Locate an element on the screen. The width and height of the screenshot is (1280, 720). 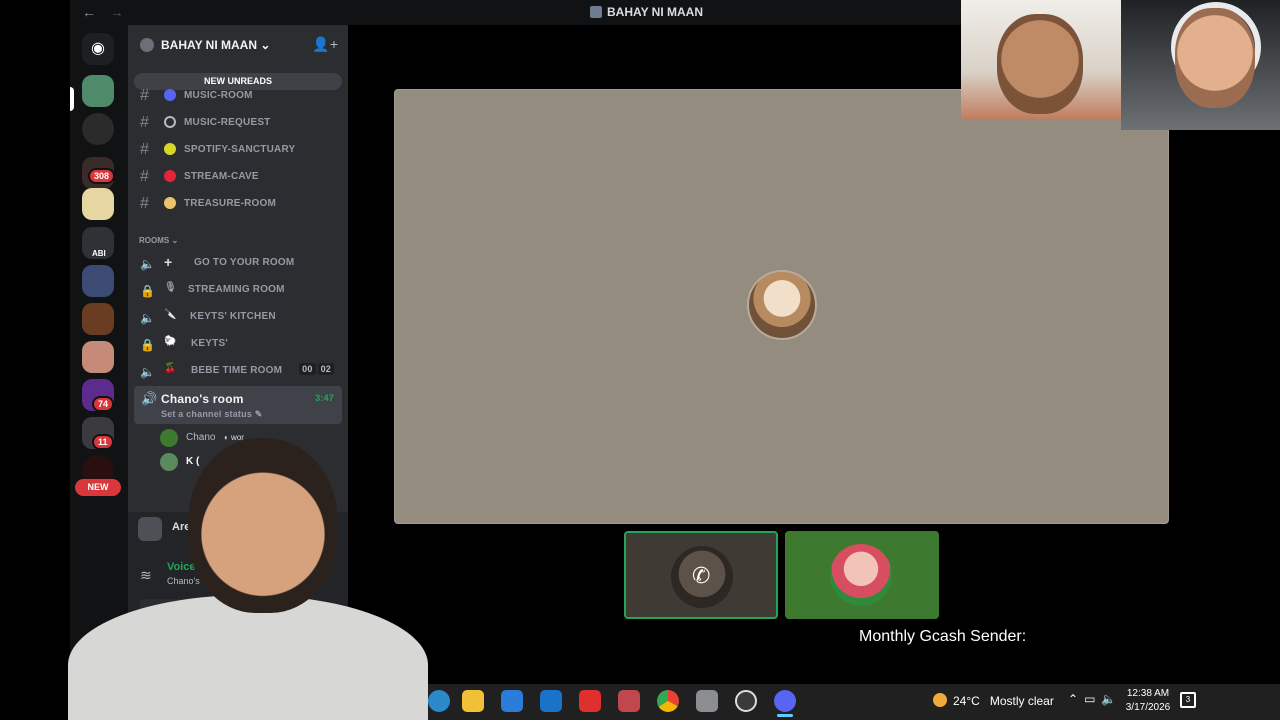
wps-icon is located at coordinates (590, 701).